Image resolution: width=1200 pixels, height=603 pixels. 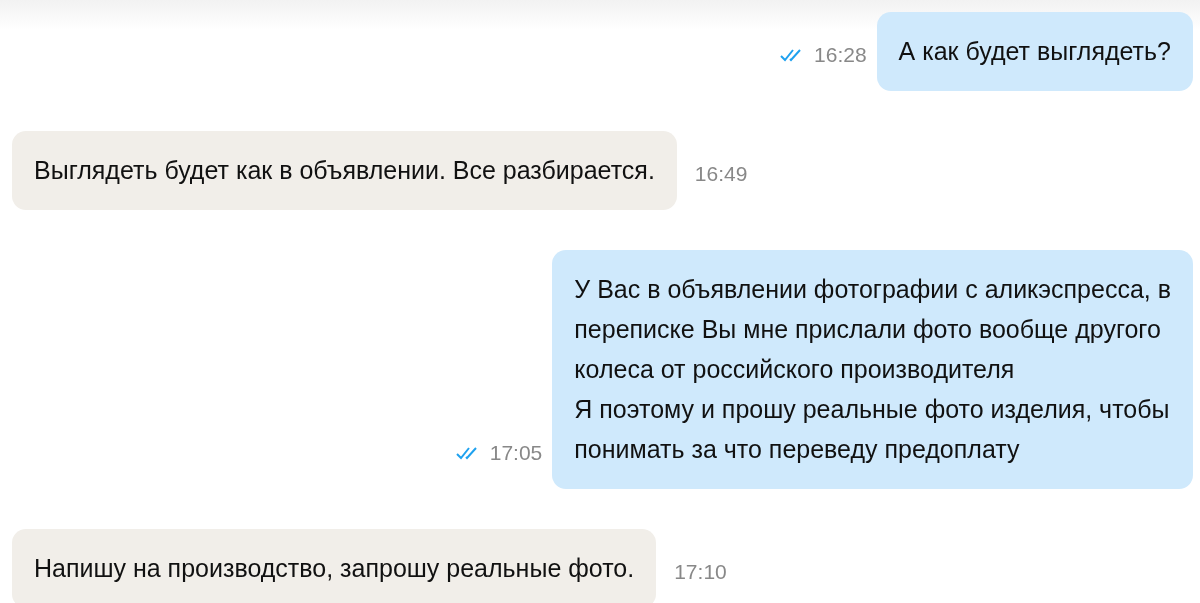 What do you see at coordinates (700, 572) in the screenshot?
I see `message-time: 17:10` at bounding box center [700, 572].